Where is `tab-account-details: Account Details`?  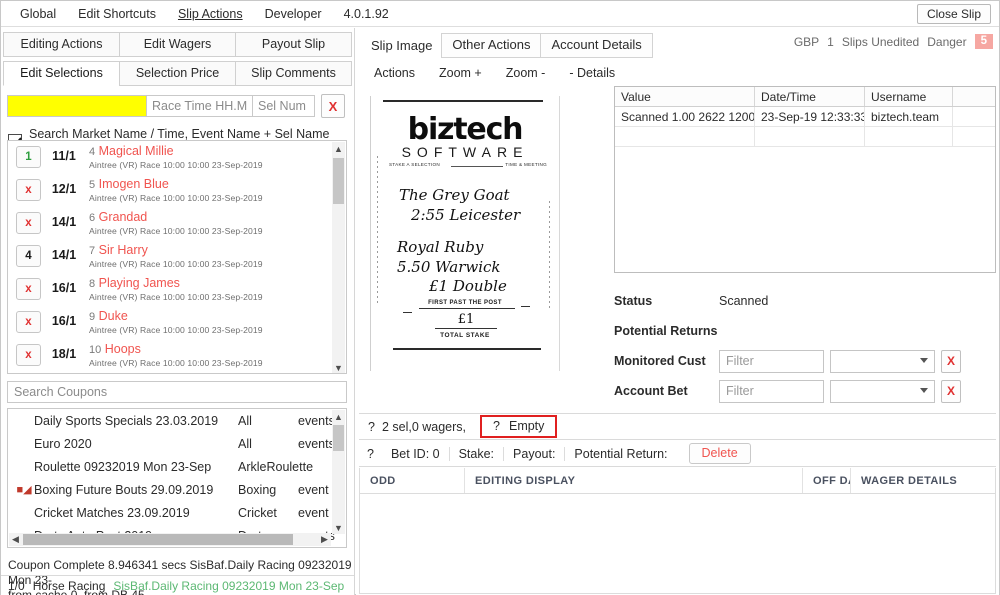 tab-account-details: Account Details is located at coordinates (596, 45).